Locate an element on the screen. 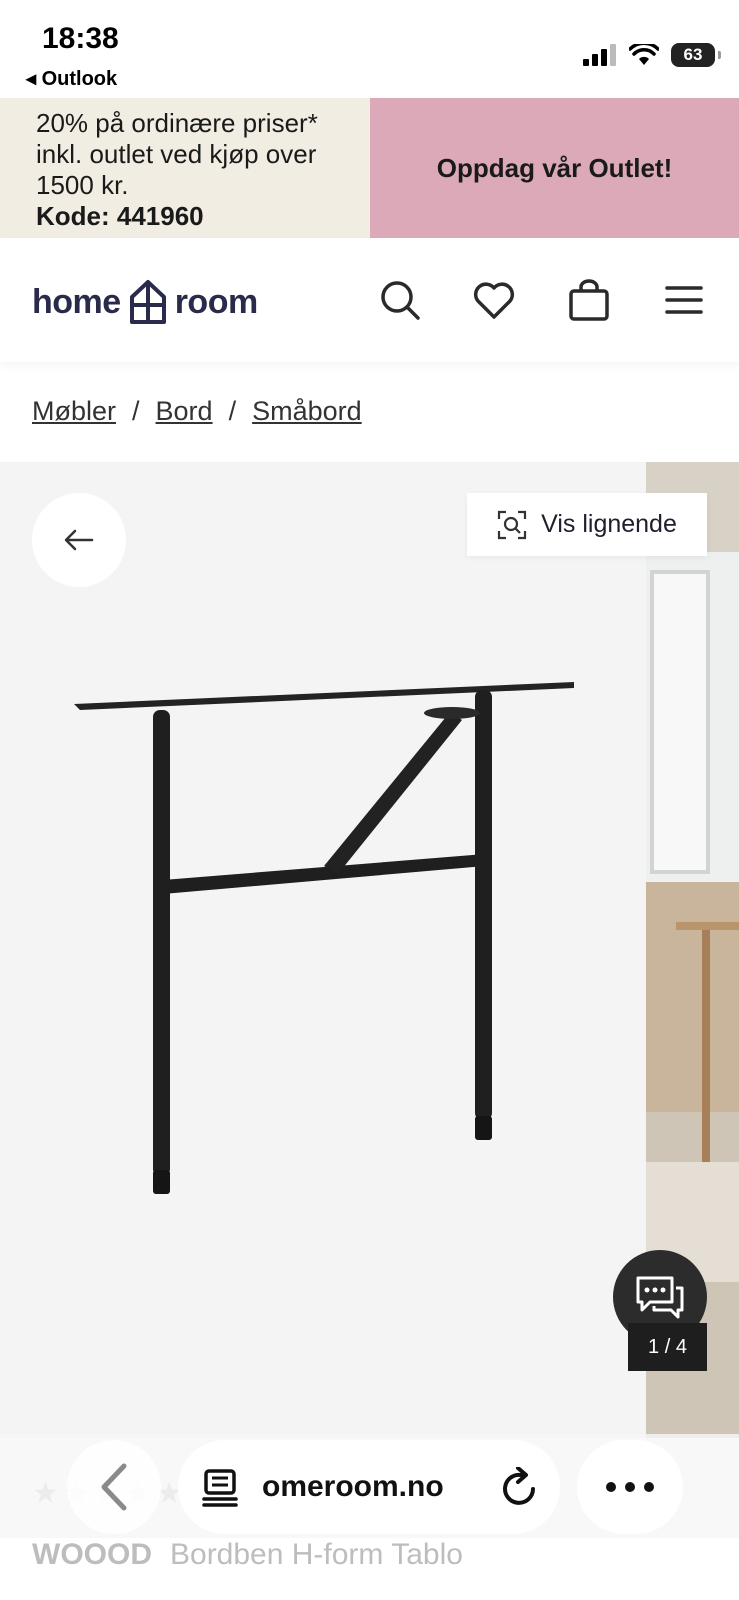 This screenshot has height=1600, width=739. homeroom-logo: home room is located at coordinates (145, 302).